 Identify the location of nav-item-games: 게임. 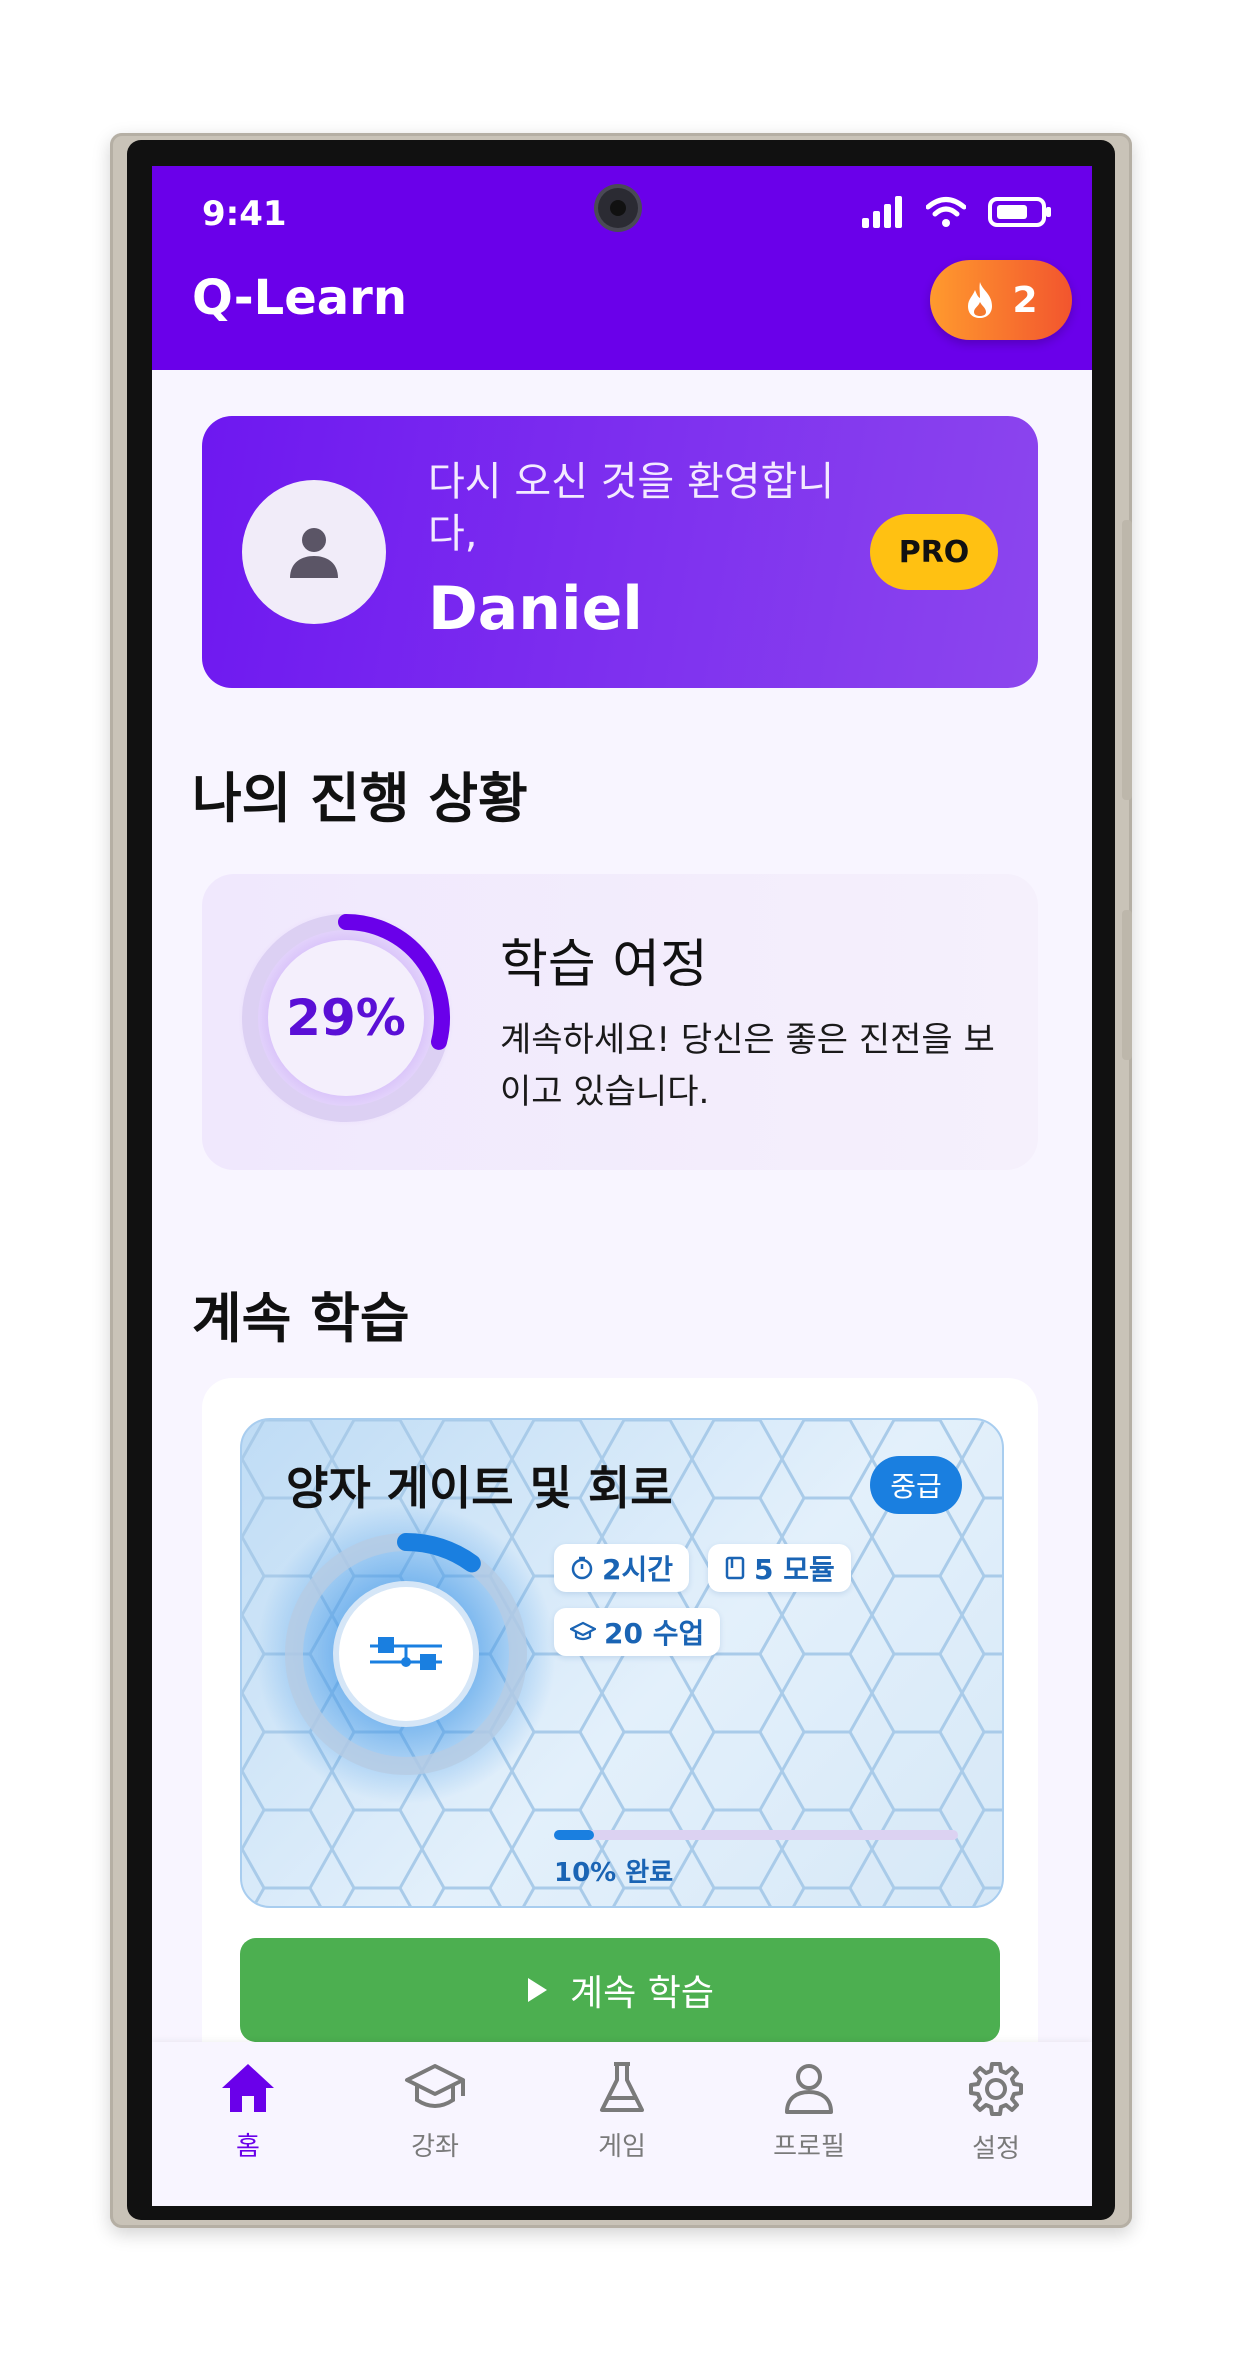
(622, 2111).